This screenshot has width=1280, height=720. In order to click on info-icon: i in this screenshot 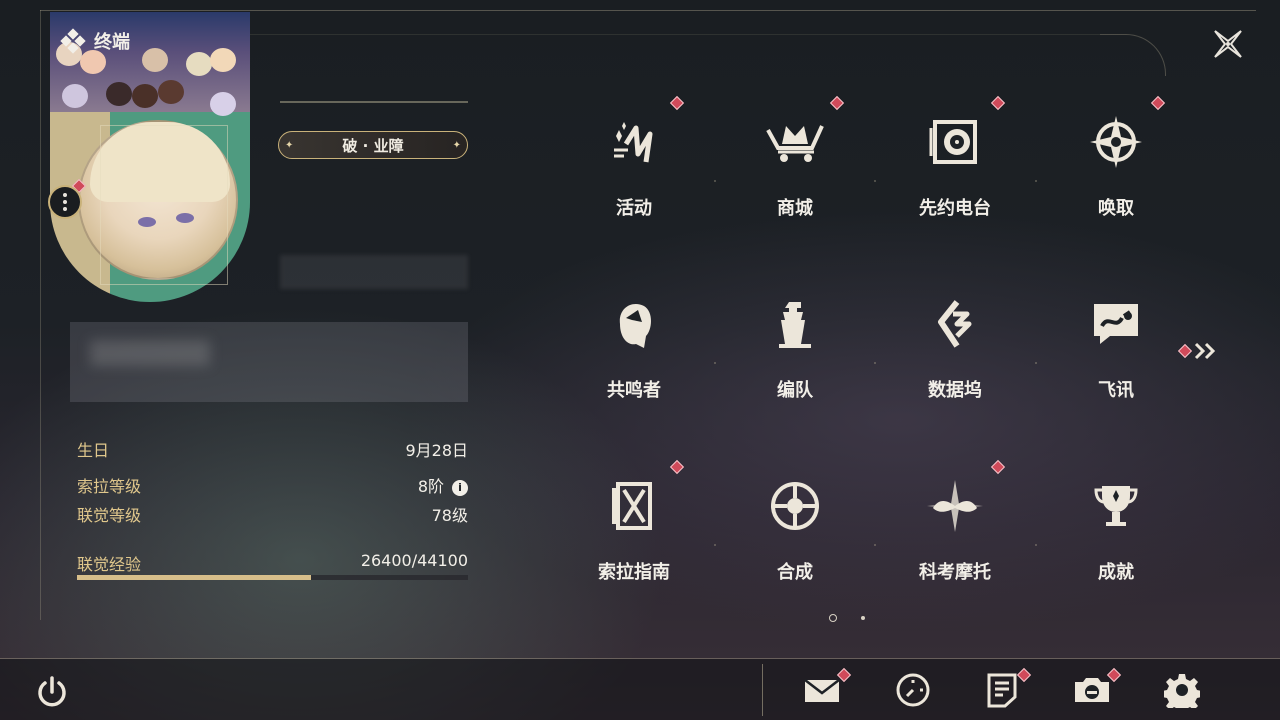, I will do `click(460, 487)`.